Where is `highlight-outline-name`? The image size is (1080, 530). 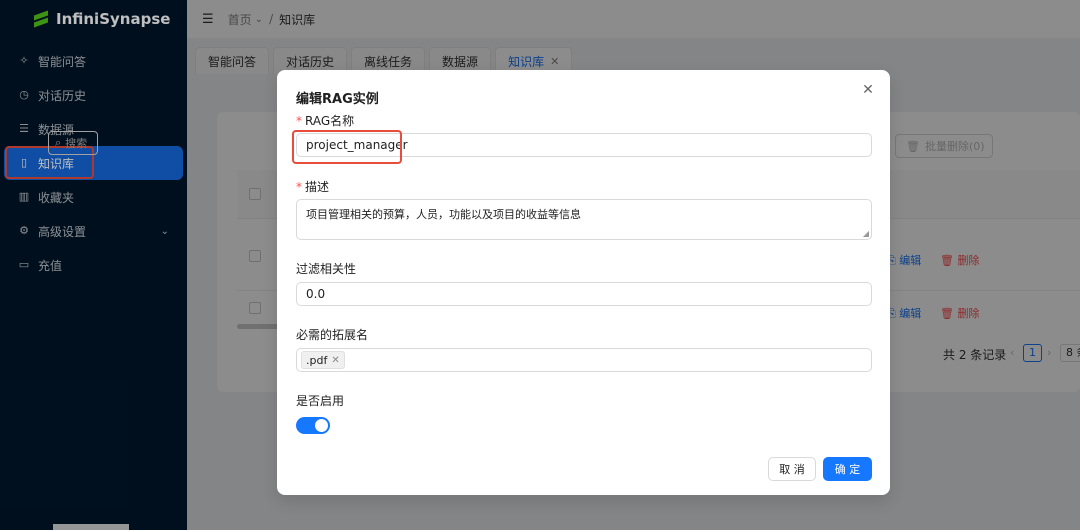
highlight-outline-name is located at coordinates (347, 147).